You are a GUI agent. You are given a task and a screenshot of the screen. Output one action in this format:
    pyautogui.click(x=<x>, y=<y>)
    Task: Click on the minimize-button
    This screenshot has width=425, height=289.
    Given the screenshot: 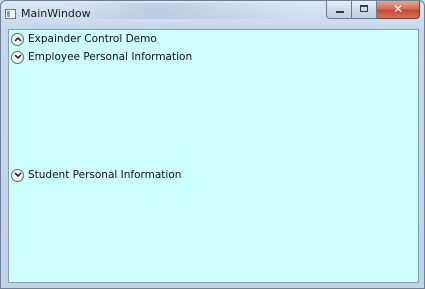 What is the action you would take?
    pyautogui.click(x=339, y=10)
    